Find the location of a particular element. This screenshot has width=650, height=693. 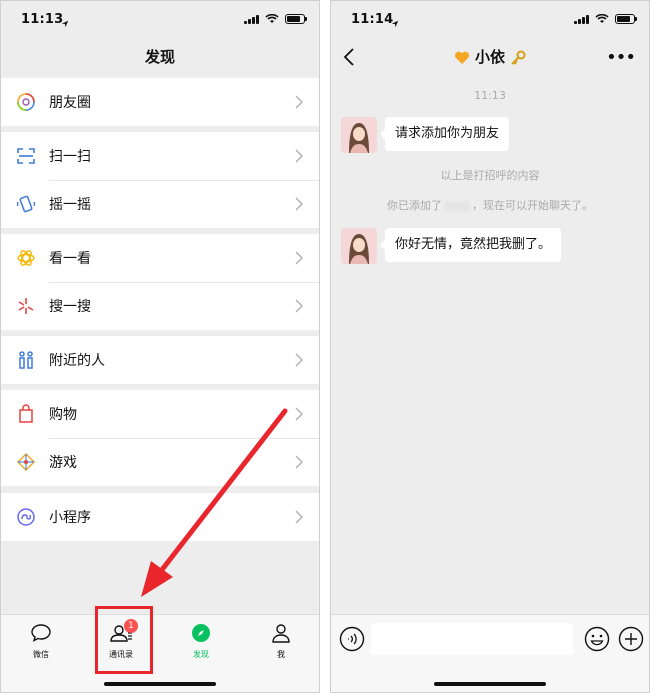

message-row: 请求添加你为朋友 is located at coordinates (425, 135).